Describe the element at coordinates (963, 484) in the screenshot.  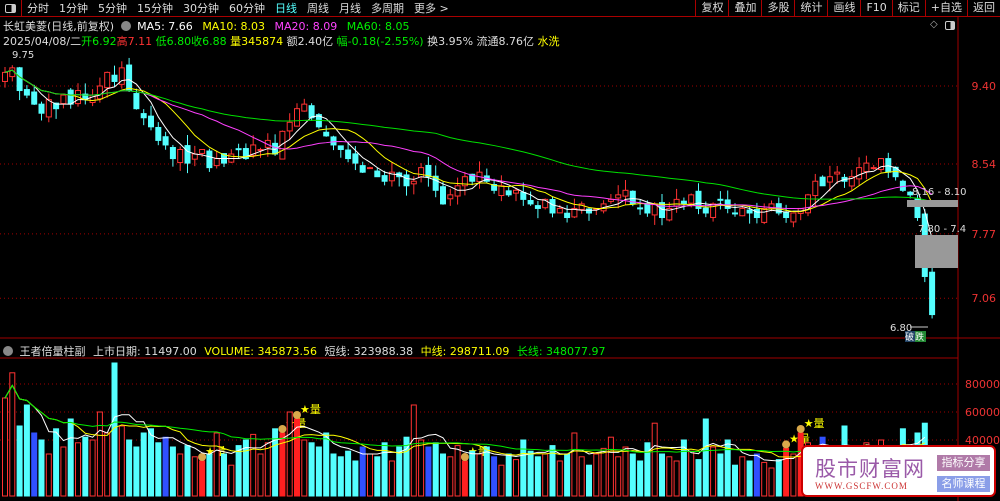
I see `watermark-button-course: 名师课程` at that location.